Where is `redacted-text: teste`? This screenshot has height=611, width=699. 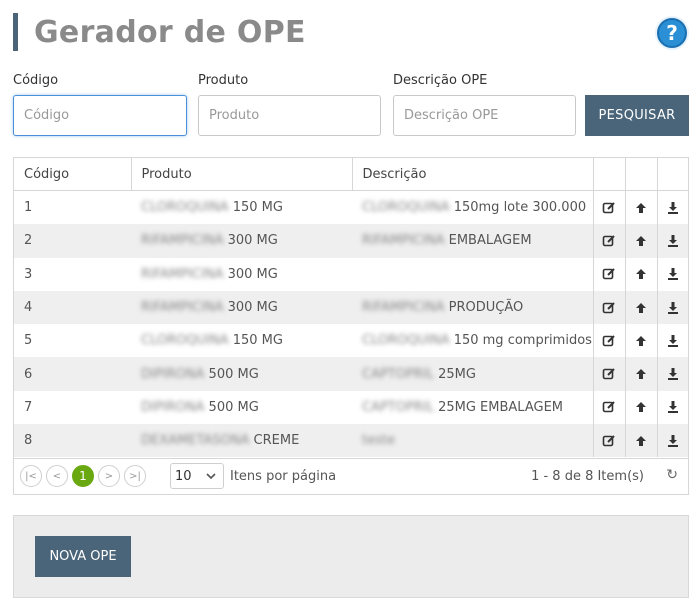 redacted-text: teste is located at coordinates (378, 441).